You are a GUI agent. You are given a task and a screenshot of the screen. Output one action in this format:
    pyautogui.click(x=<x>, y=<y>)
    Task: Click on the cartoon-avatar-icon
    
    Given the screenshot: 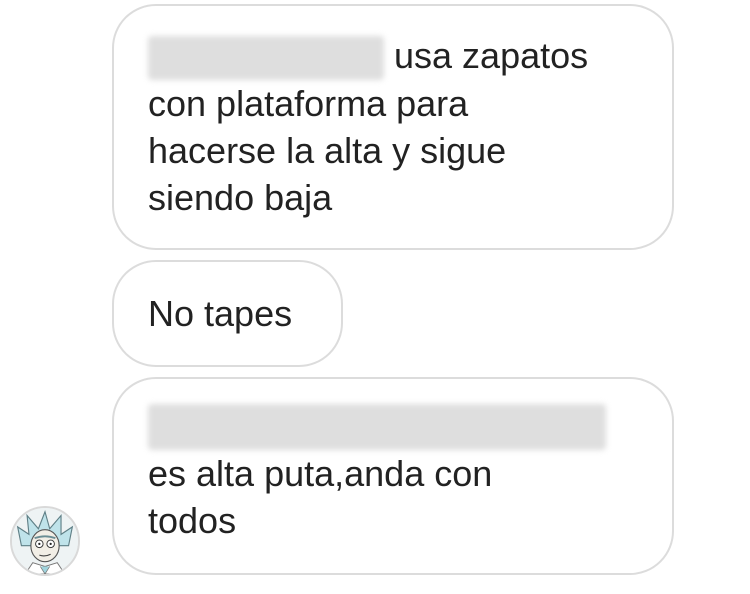 What is the action you would take?
    pyautogui.click(x=45, y=541)
    